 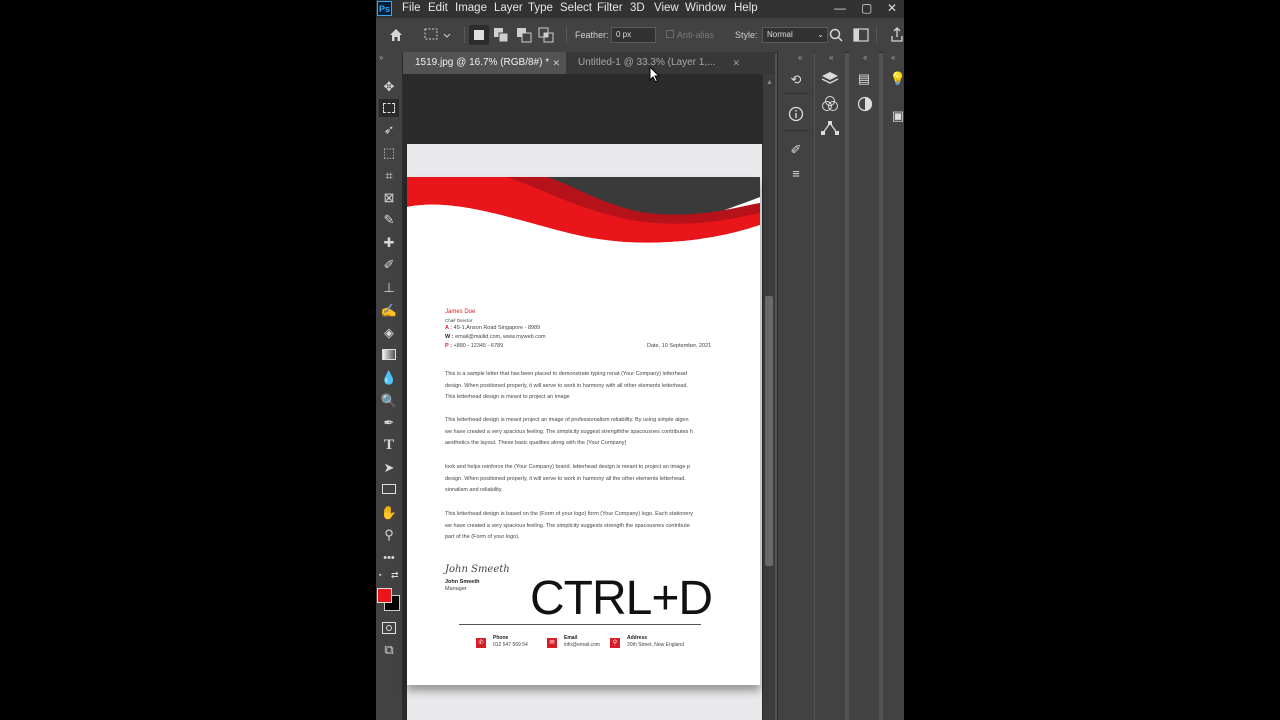 I want to click on menu-3d: 3D, so click(x=637, y=8).